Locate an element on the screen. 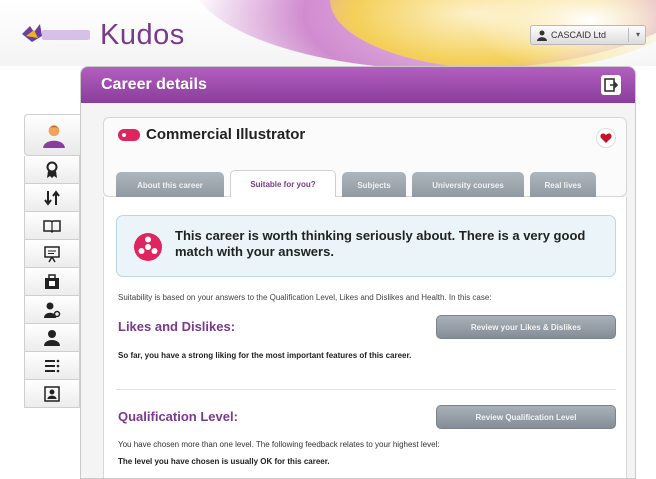 Image resolution: width=656 pixels, height=479 pixels. sidebar-item-work is located at coordinates (52, 282).